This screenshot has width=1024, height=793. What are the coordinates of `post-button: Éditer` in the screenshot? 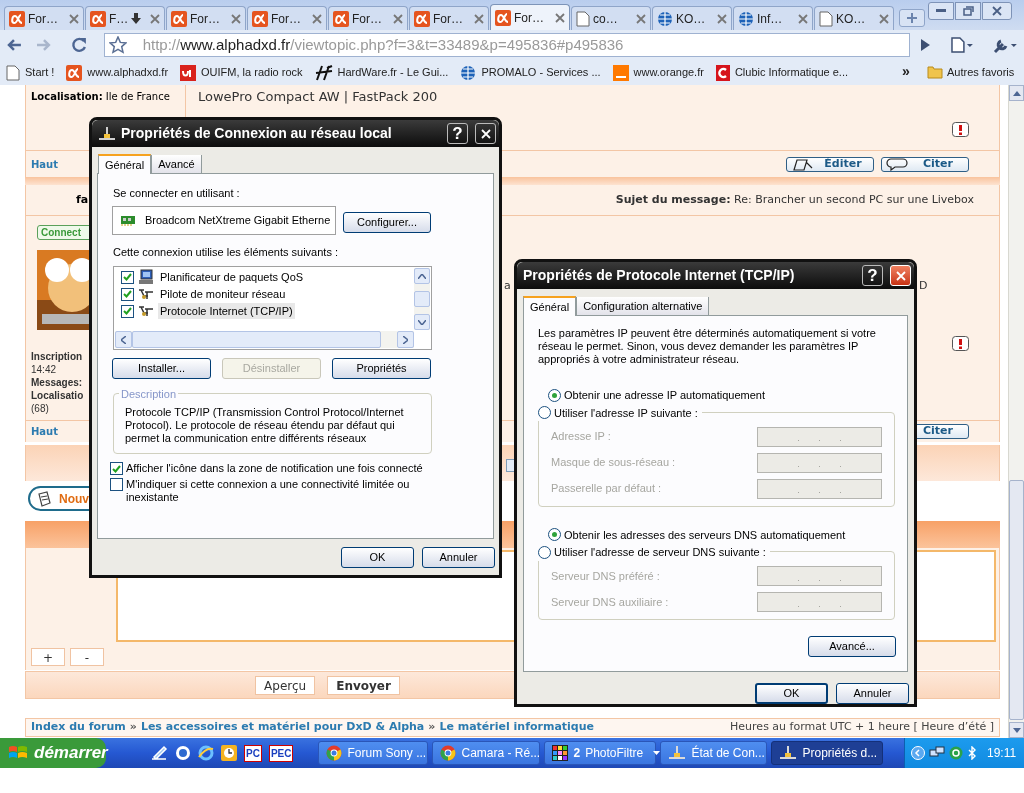 It's located at (830, 164).